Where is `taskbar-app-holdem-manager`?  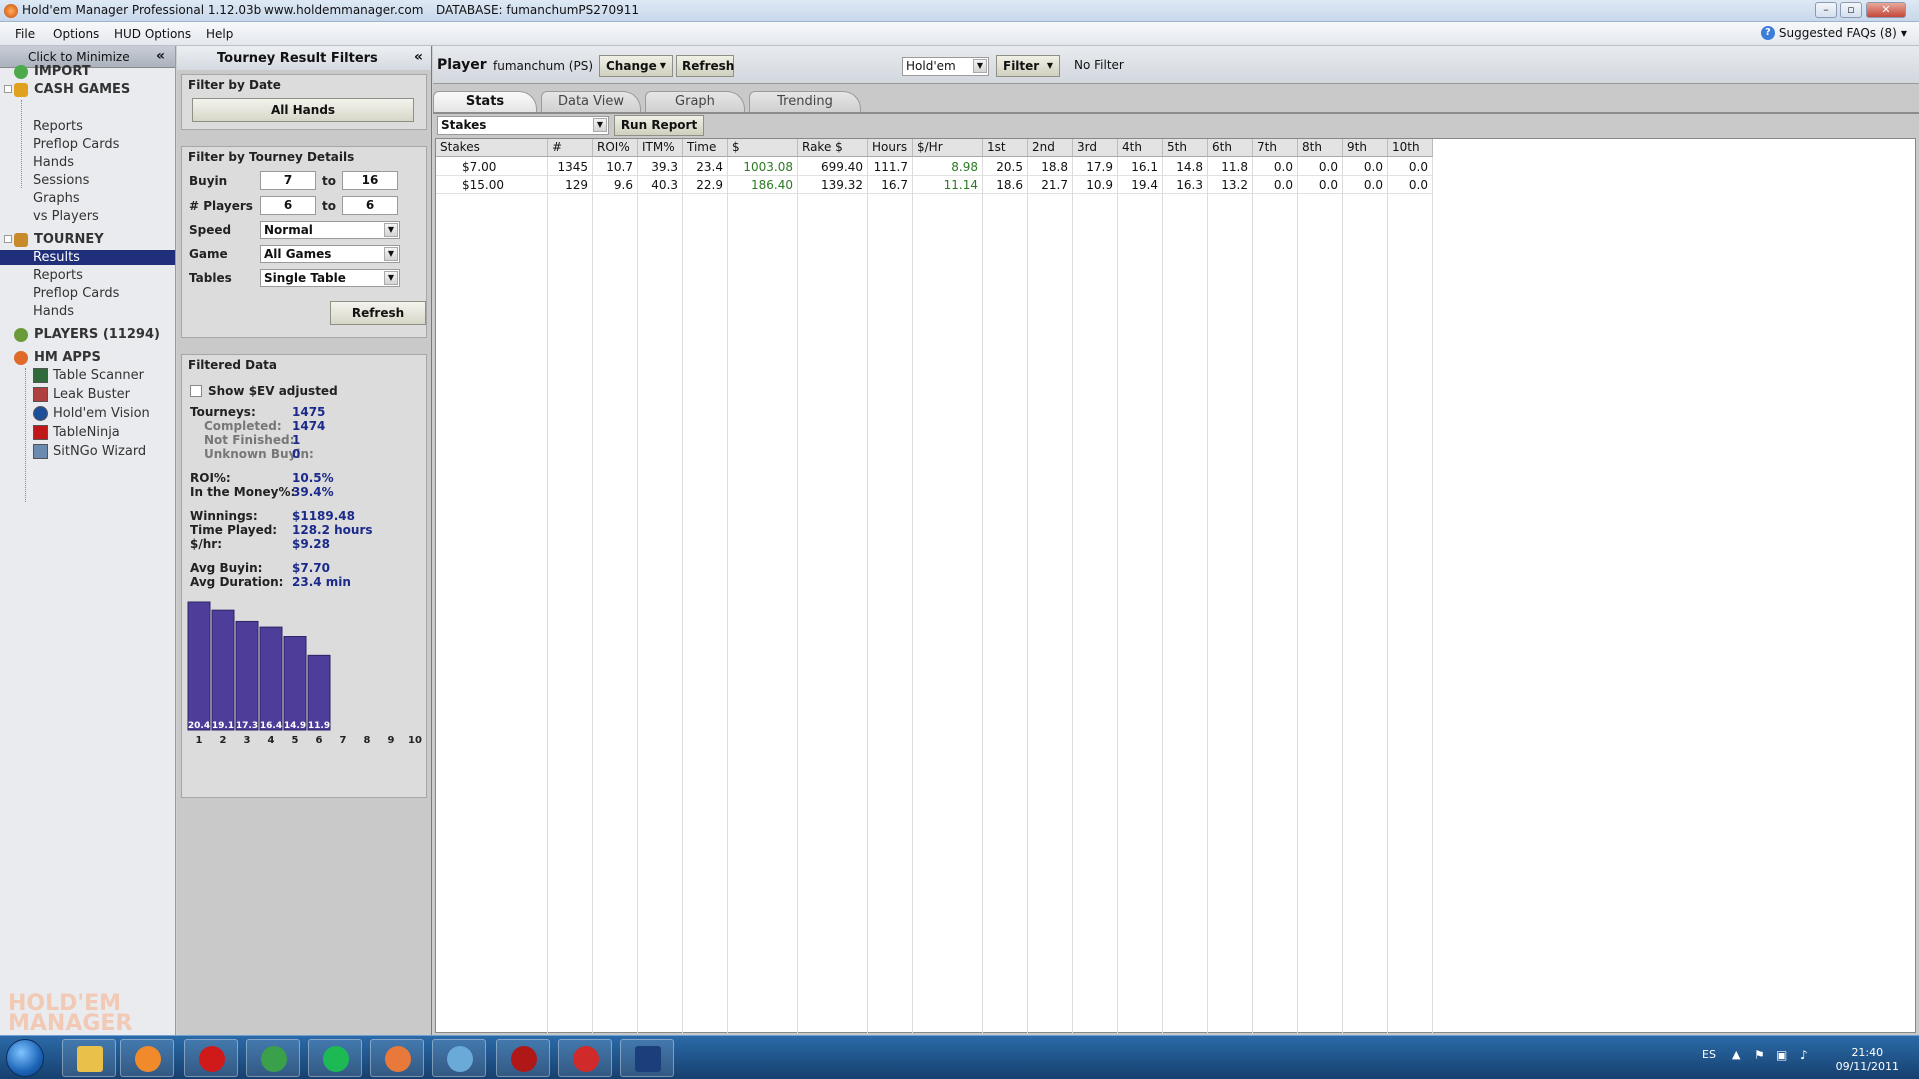
taskbar-app-holdem-manager is located at coordinates (397, 1058).